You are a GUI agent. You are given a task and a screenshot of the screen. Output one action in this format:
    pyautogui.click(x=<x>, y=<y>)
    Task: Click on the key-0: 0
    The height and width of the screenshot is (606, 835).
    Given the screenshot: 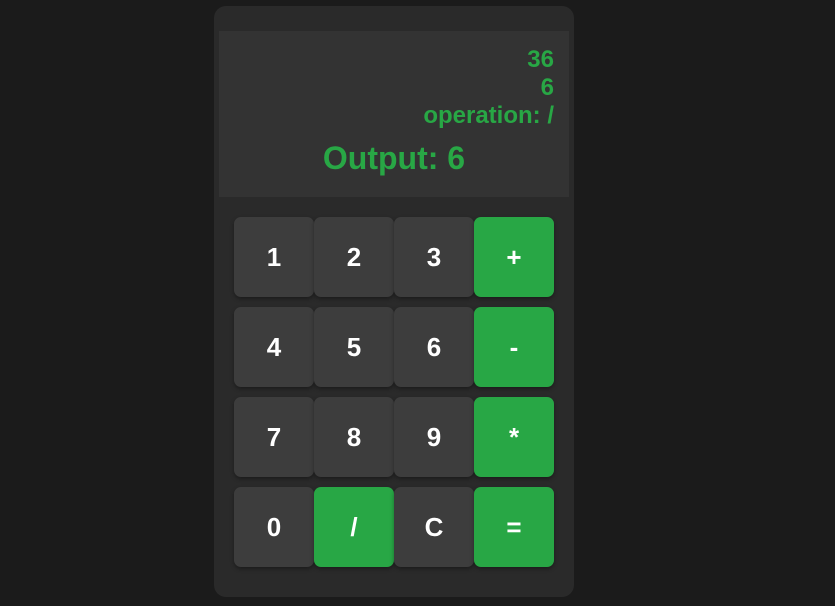 What is the action you would take?
    pyautogui.click(x=274, y=527)
    